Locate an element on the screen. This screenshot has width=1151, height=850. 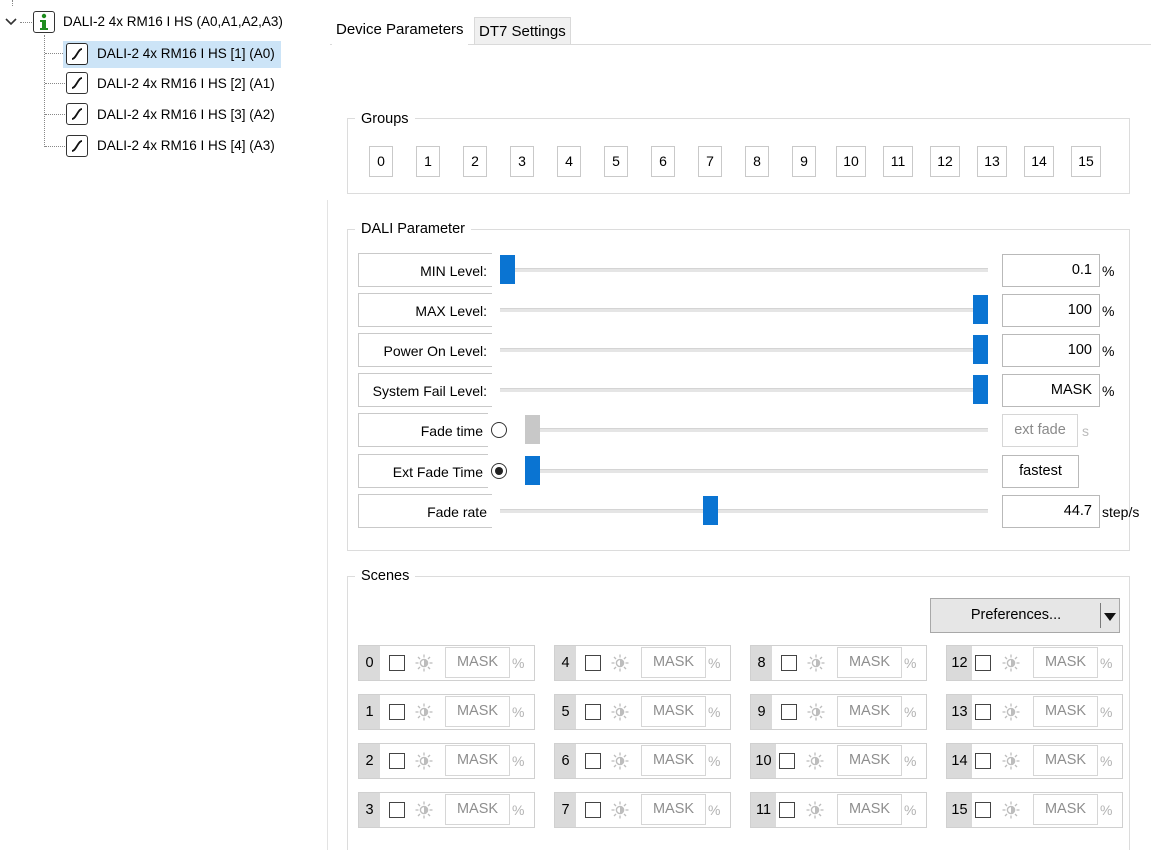
tab-device-parameters: Device Parameters is located at coordinates (400, 30).